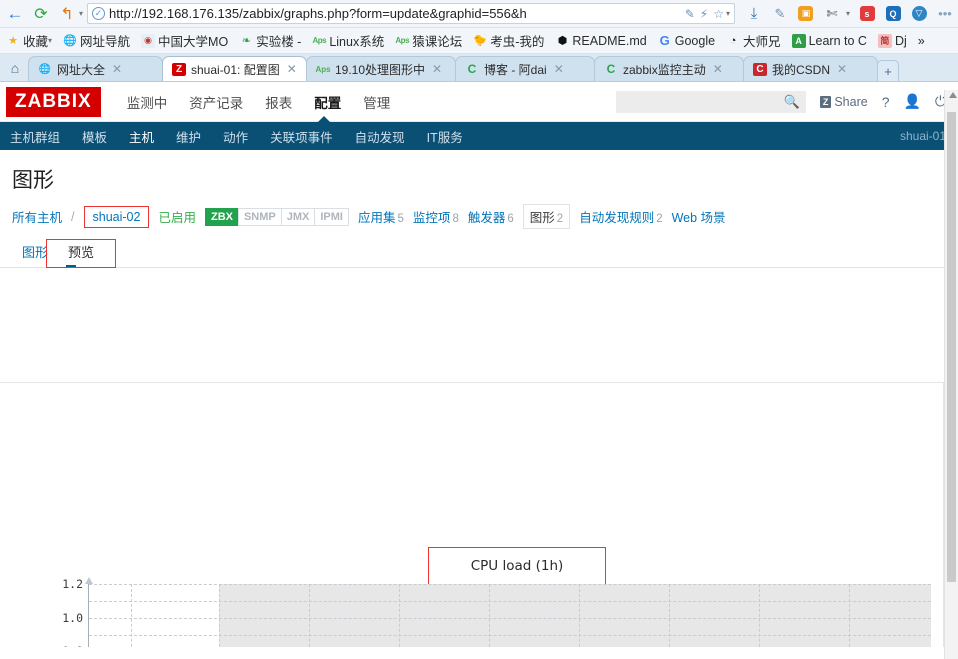  Describe the element at coordinates (380, 136) in the screenshot. I see `subnav-item-discovery: 自动发现` at that location.